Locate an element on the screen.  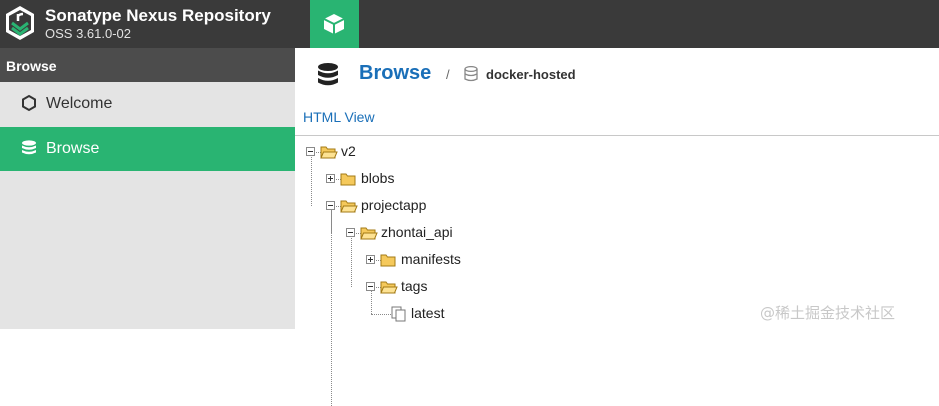
breadcrumb-repository: docker-hosted is located at coordinates (531, 74).